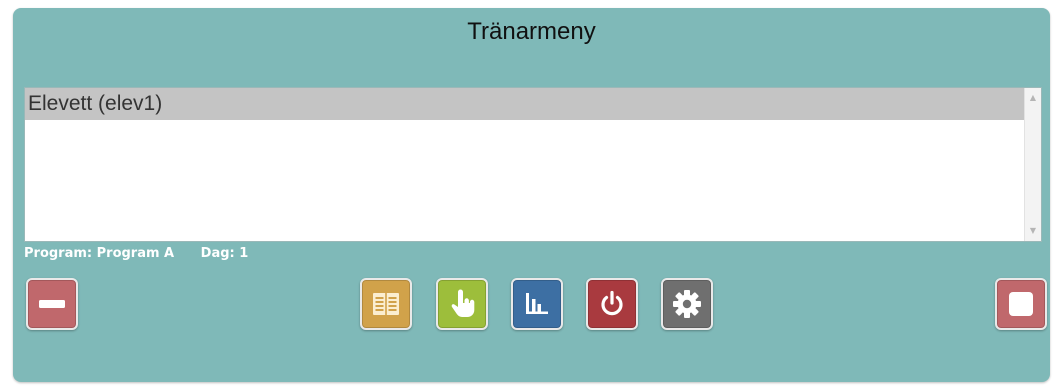 Image resolution: width=1053 pixels, height=386 pixels. What do you see at coordinates (1033, 231) in the screenshot?
I see `scroll-down-icon: ▼` at bounding box center [1033, 231].